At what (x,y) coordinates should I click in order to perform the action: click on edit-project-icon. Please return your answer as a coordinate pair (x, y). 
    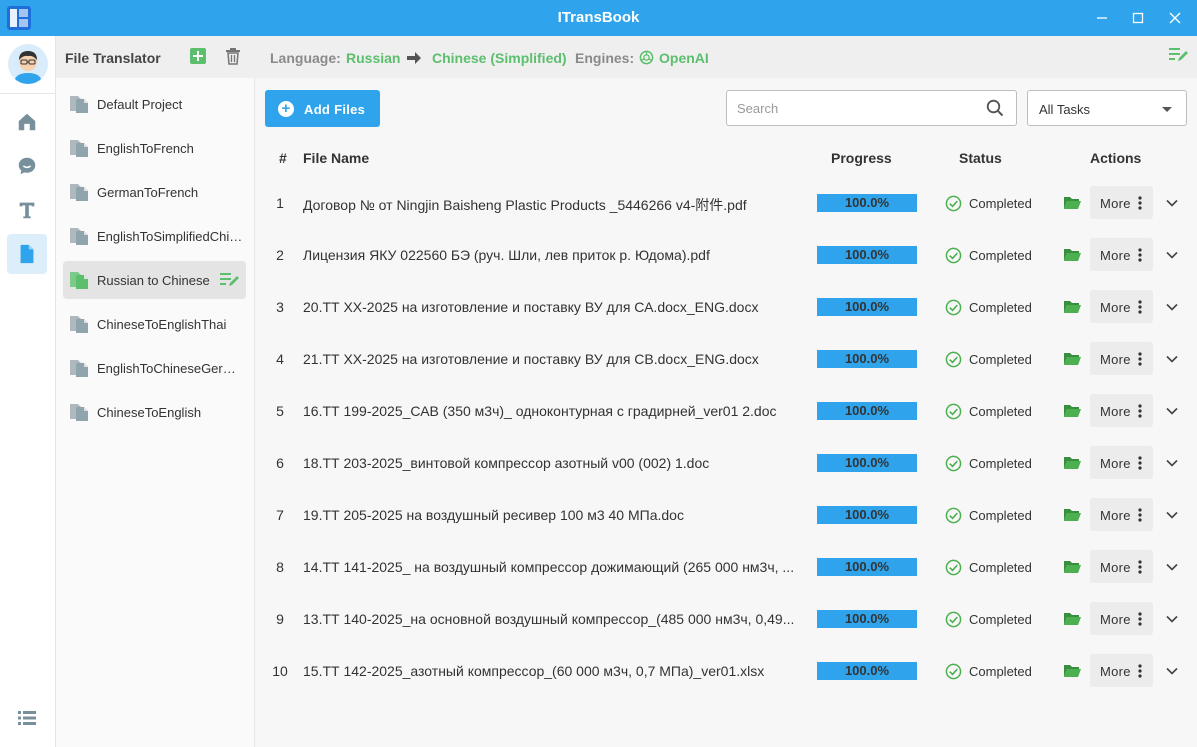
    Looking at the image, I should click on (230, 280).